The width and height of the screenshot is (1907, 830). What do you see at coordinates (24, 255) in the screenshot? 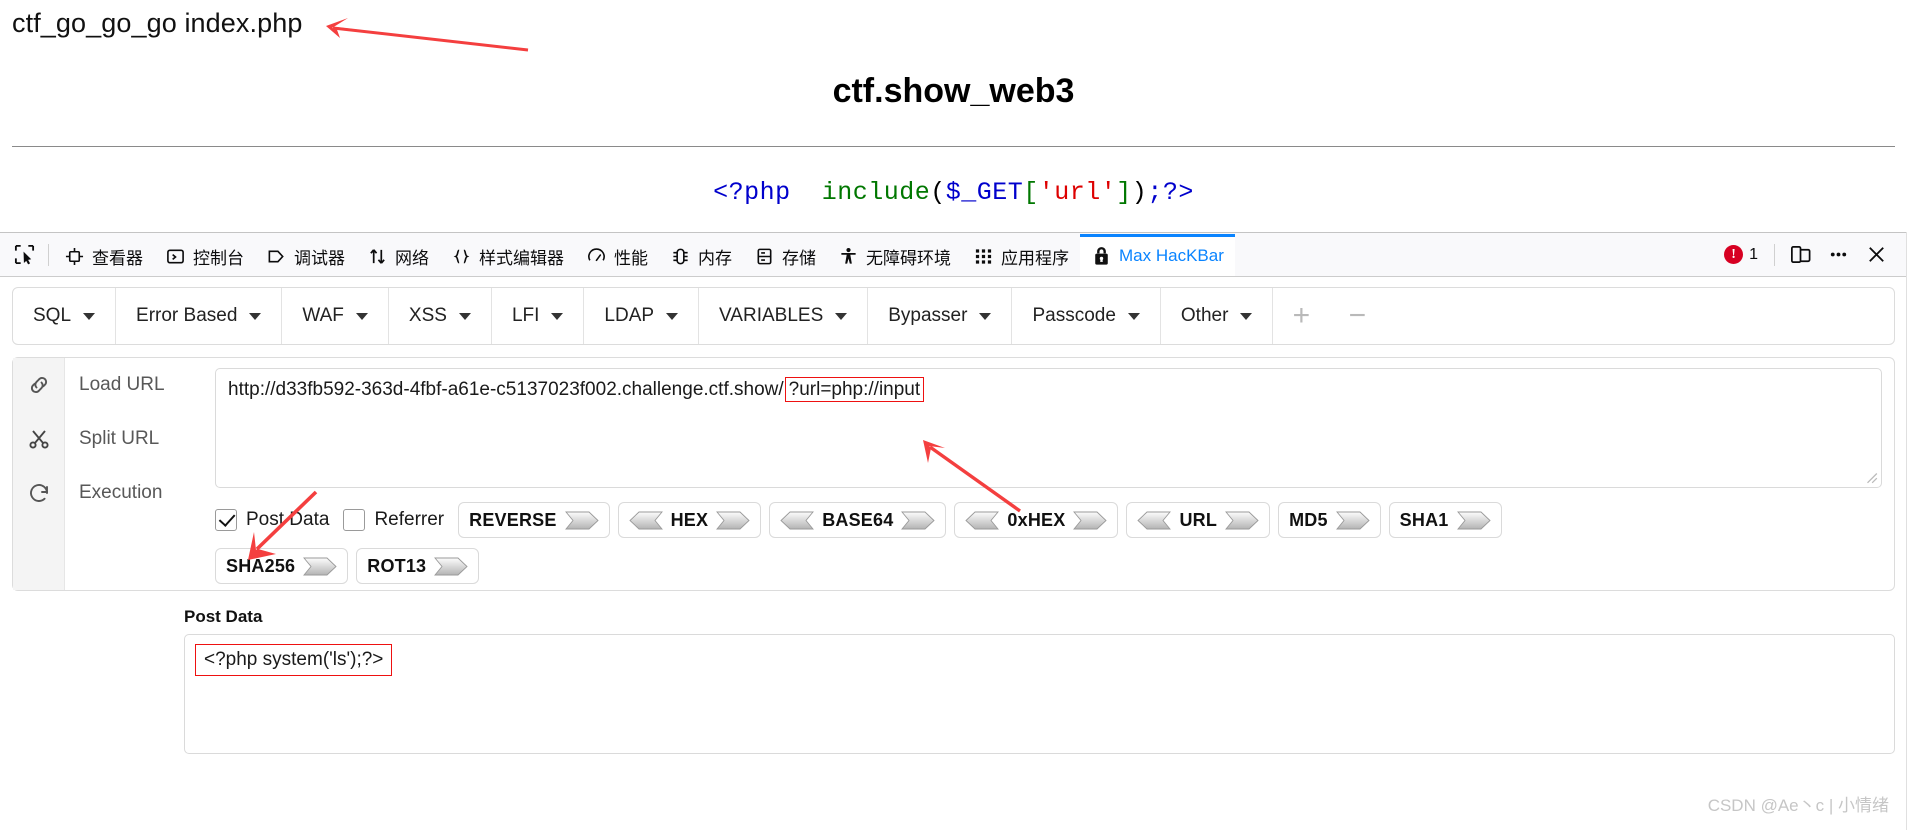
I see `element-picker-icon` at bounding box center [24, 255].